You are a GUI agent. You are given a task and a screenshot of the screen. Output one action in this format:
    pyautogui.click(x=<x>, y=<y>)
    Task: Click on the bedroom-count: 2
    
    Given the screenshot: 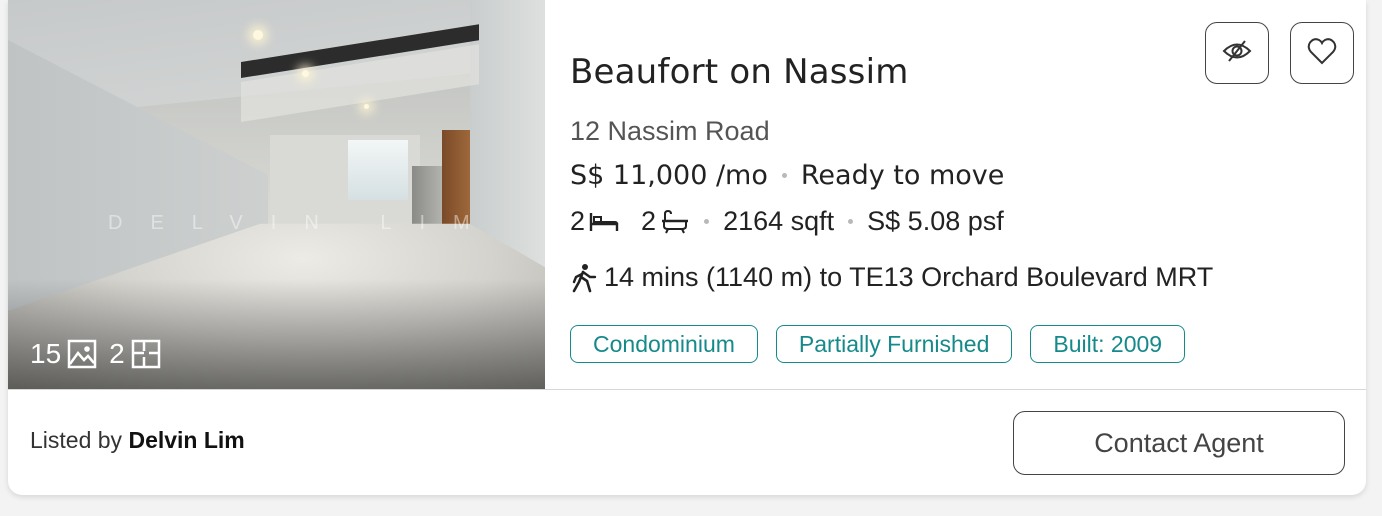 What is the action you would take?
    pyautogui.click(x=578, y=221)
    